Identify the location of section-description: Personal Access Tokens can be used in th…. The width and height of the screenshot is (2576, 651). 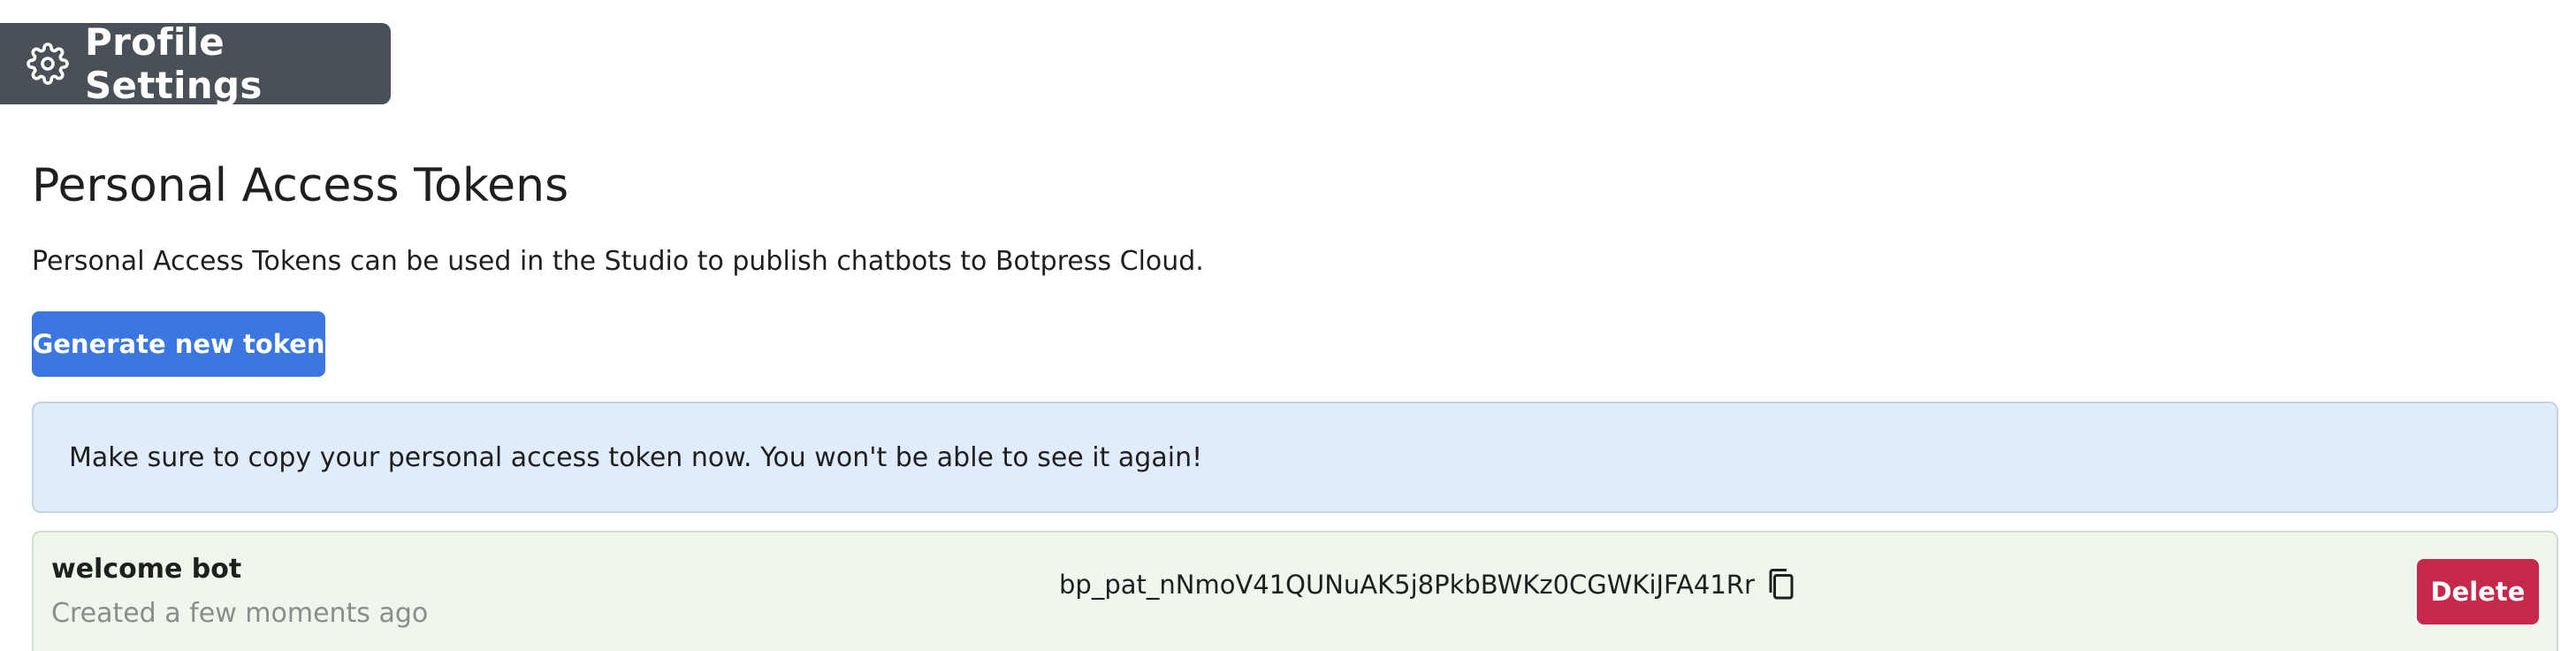
(618, 261).